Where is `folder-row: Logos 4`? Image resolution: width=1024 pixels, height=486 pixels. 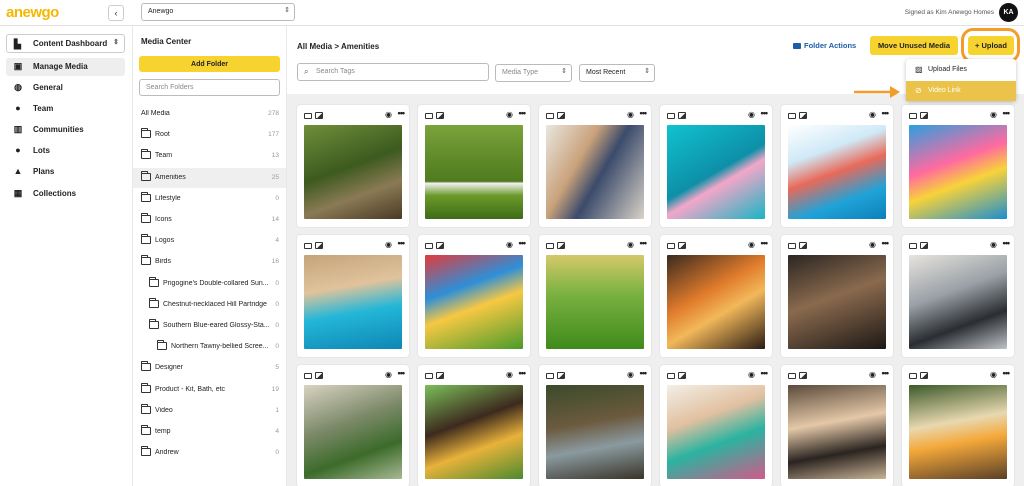
folder-row: Logos 4 is located at coordinates (209, 241).